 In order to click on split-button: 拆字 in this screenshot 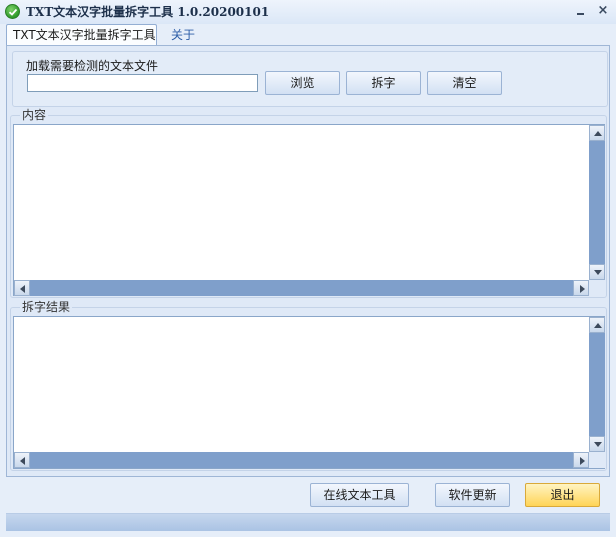, I will do `click(383, 83)`.